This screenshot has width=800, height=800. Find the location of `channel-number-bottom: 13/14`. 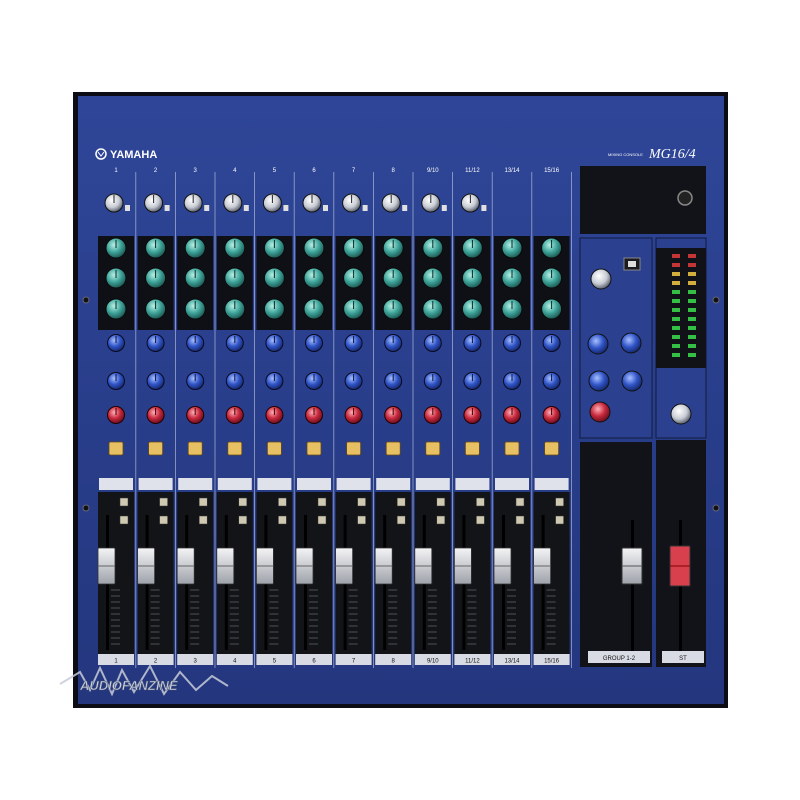

channel-number-bottom: 13/14 is located at coordinates (512, 662).